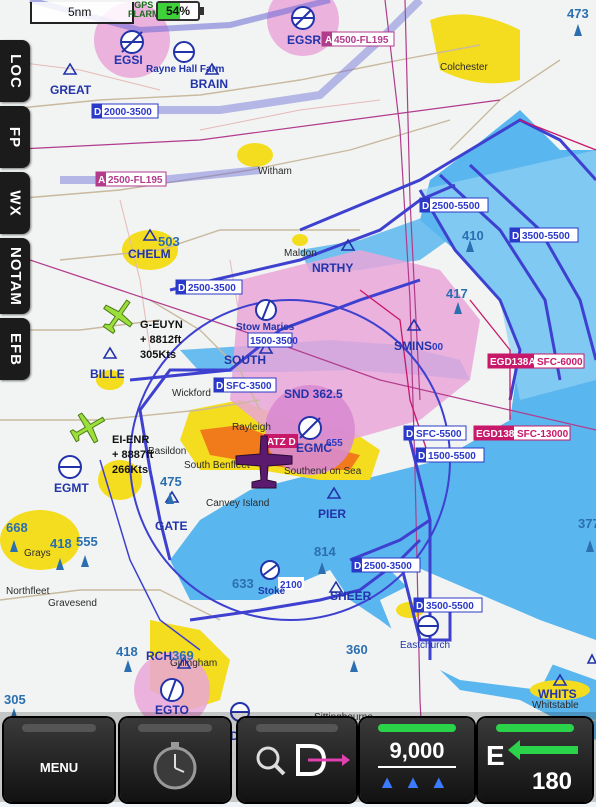  I want to click on tab-efb: EFB, so click(15, 349).